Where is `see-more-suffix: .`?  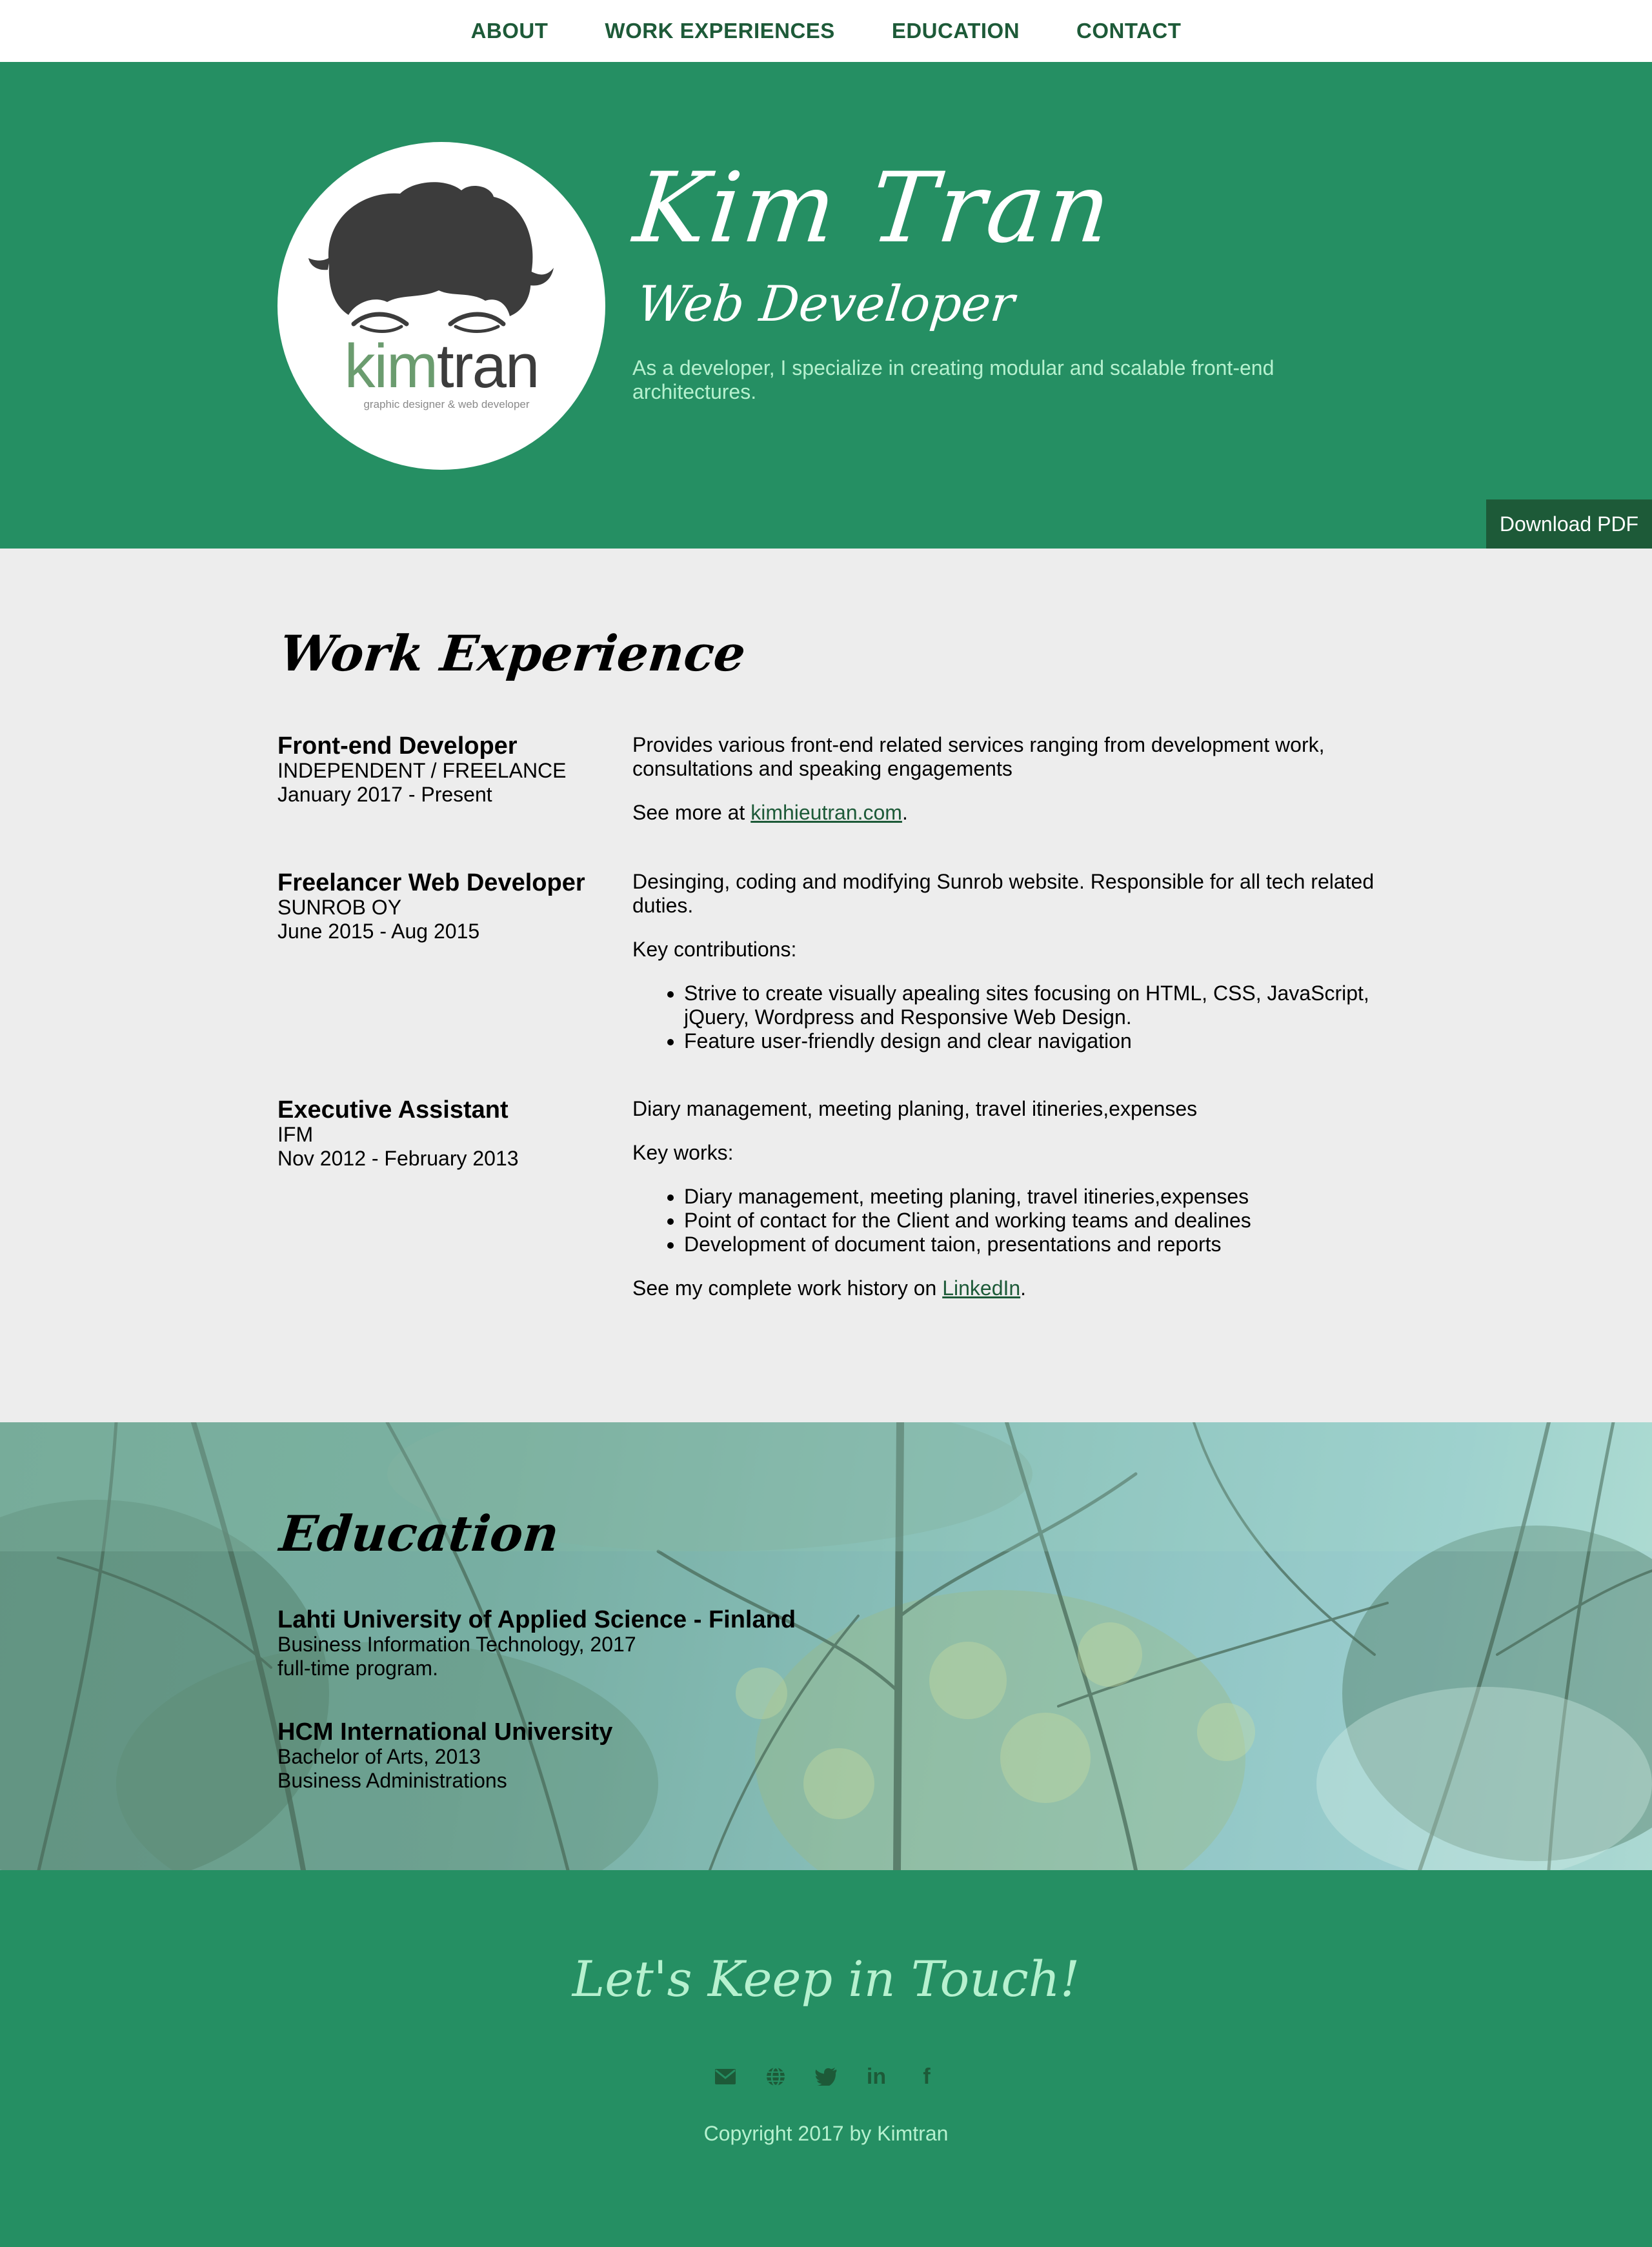 see-more-suffix: . is located at coordinates (905, 812).